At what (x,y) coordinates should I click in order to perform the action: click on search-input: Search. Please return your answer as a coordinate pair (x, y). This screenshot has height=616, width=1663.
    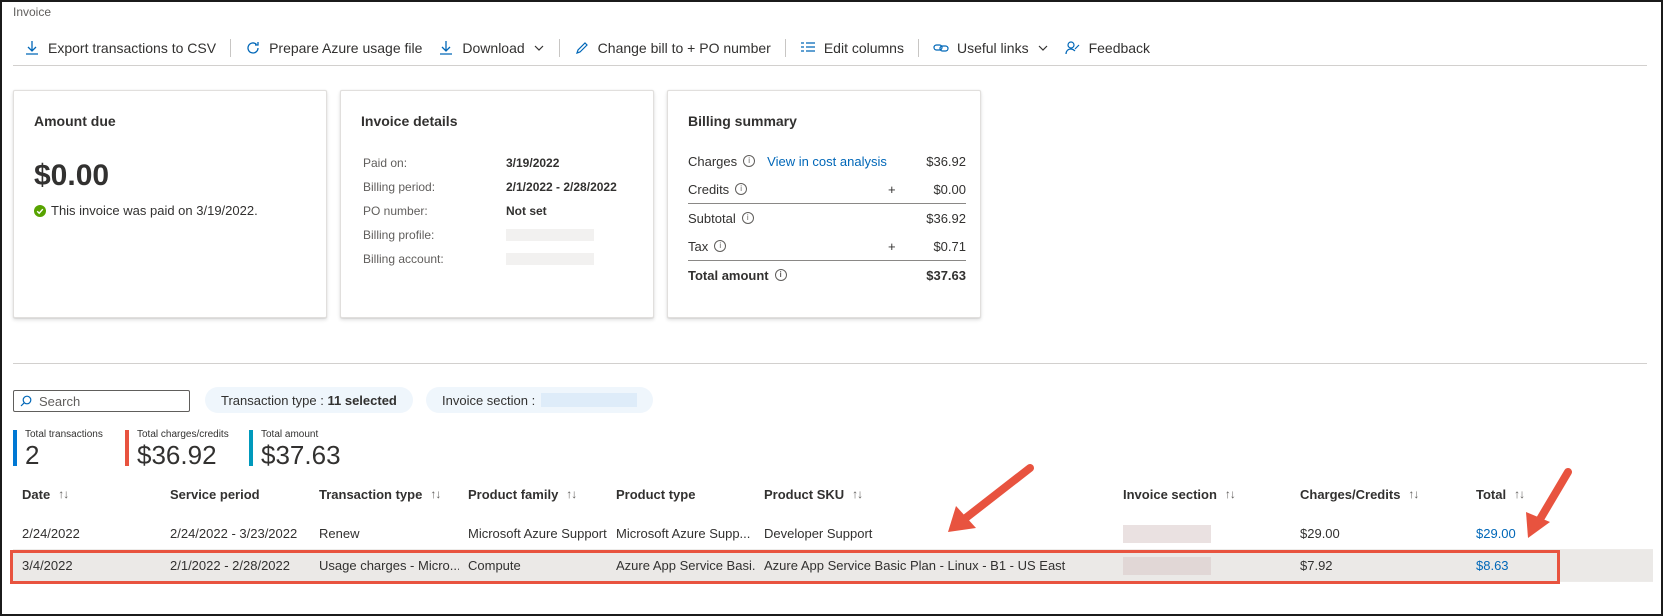
    Looking at the image, I should click on (101, 401).